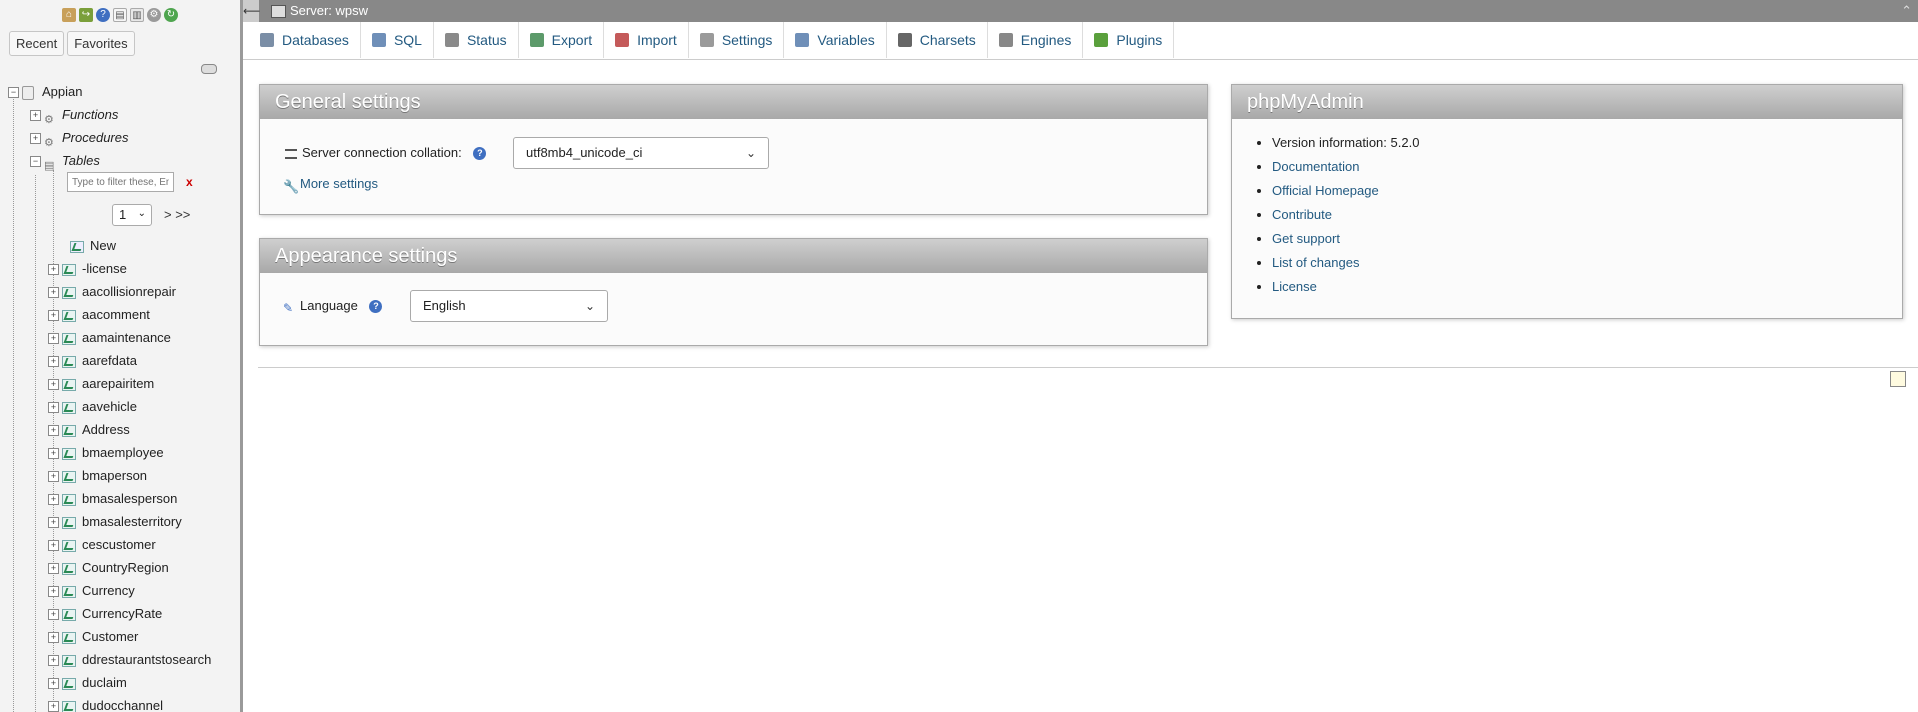 Image resolution: width=1918 pixels, height=712 pixels. I want to click on table-name: Address, so click(106, 429).